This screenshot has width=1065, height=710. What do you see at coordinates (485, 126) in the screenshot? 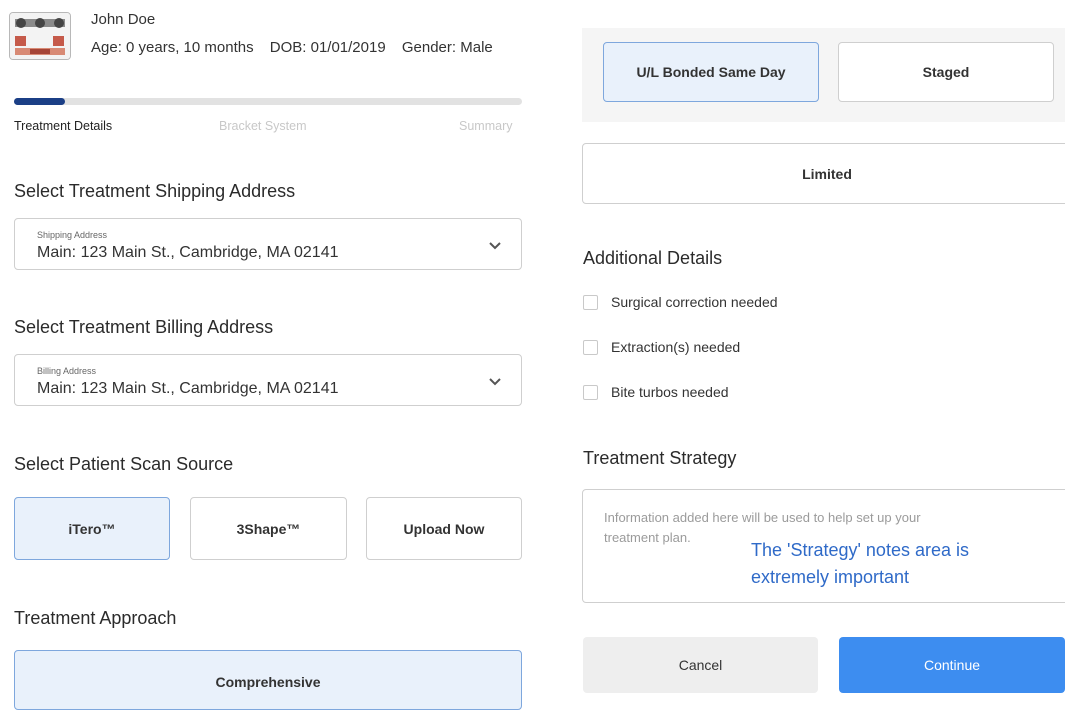
I see `step-summary: Summary` at bounding box center [485, 126].